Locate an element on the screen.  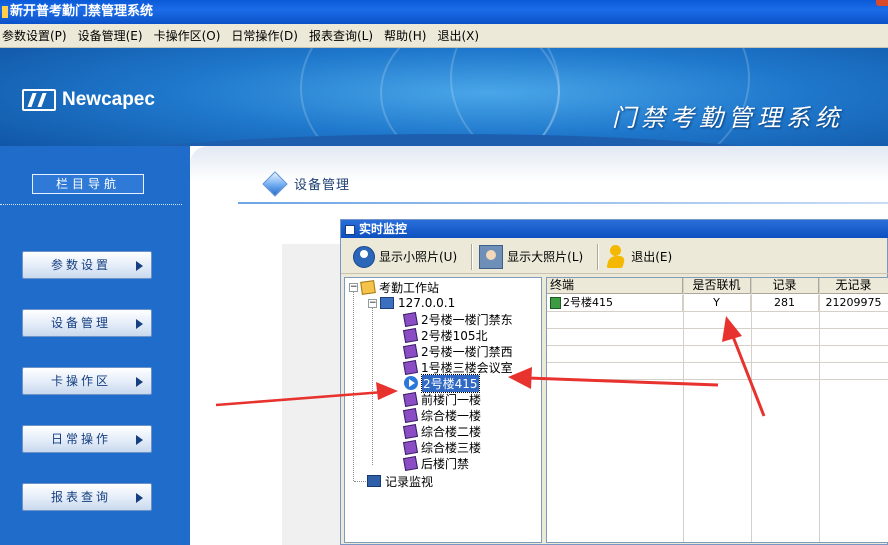
diamond-icon is located at coordinates (275, 183).